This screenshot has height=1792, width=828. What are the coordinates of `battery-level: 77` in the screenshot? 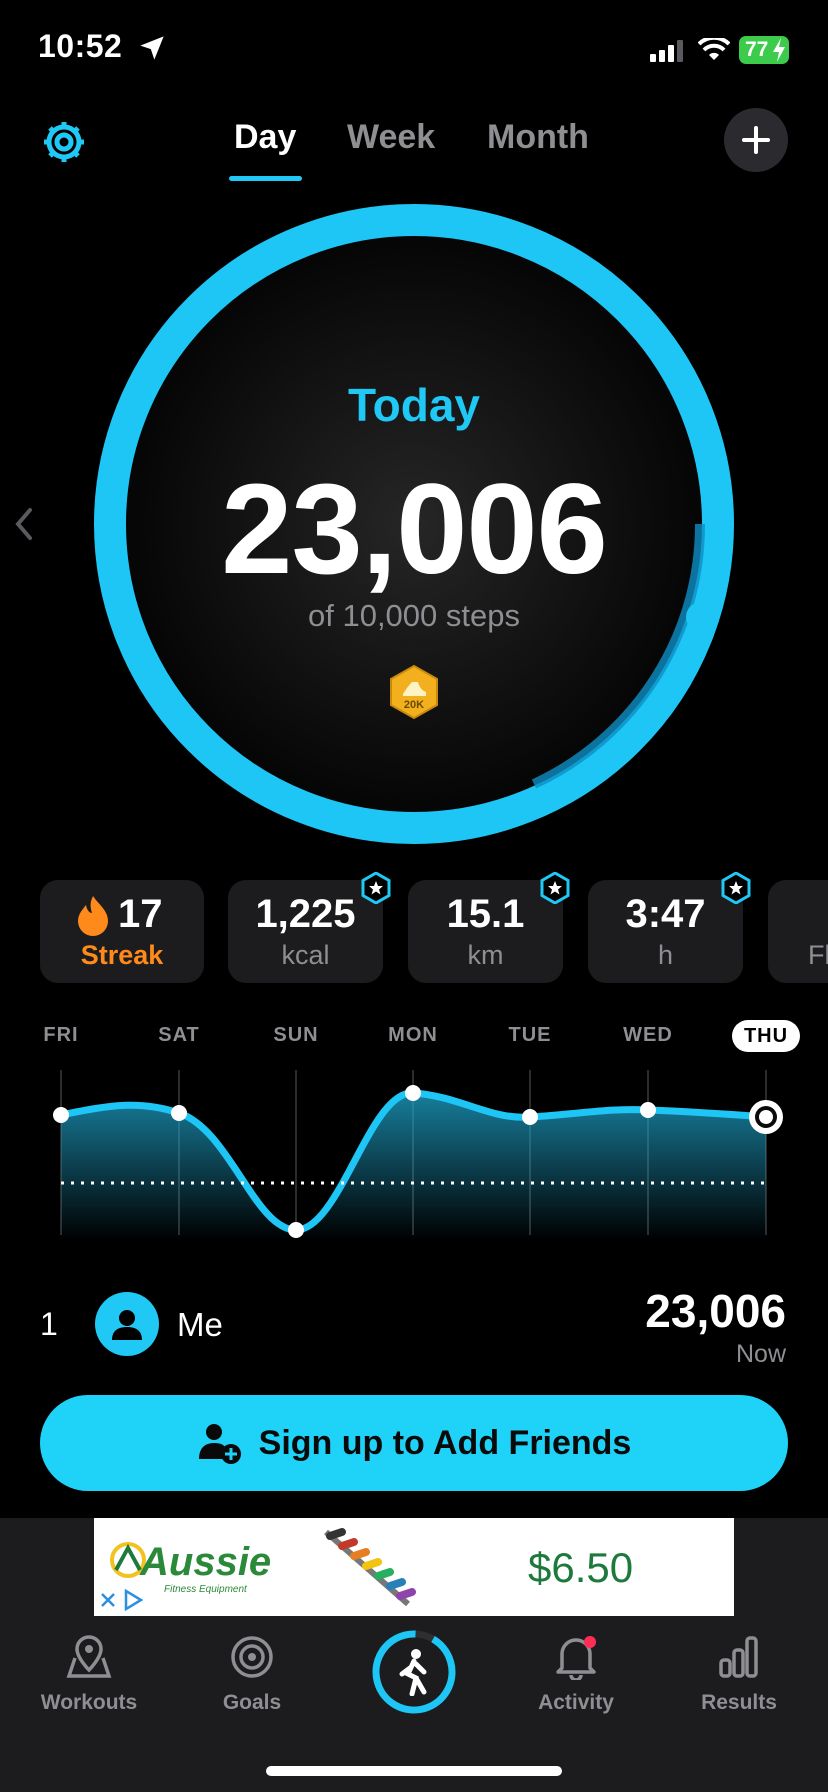 It's located at (757, 49).